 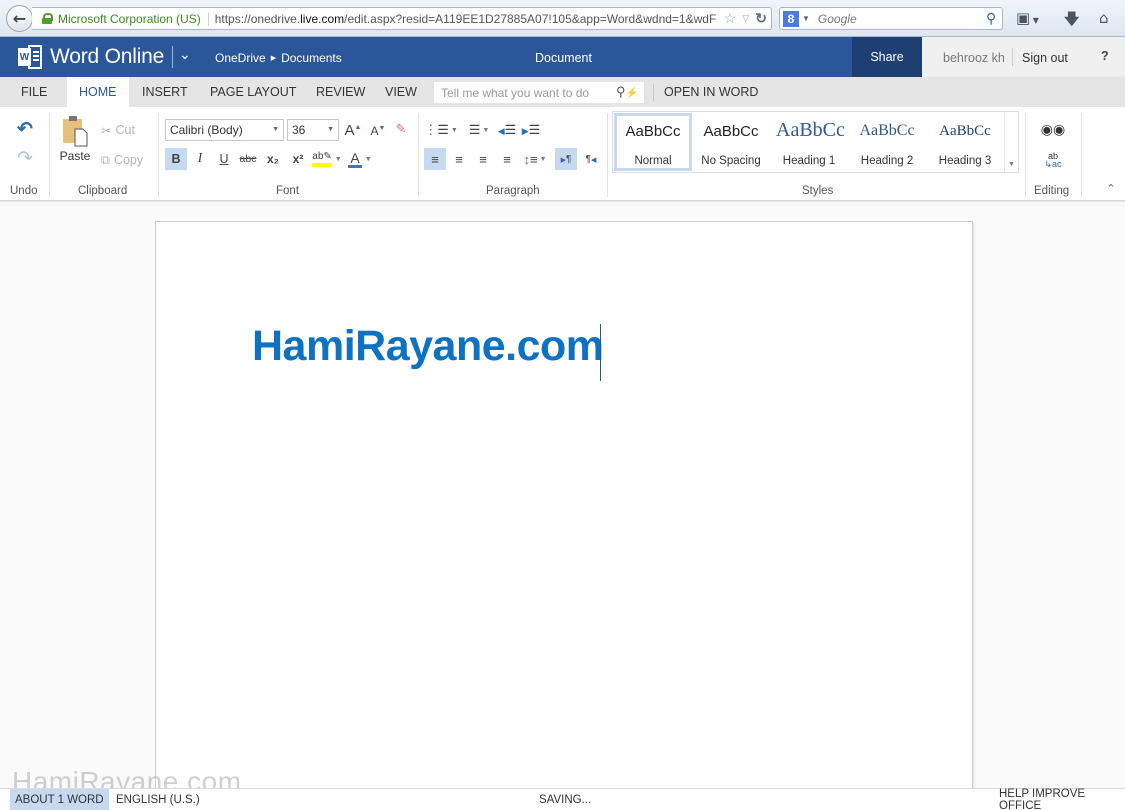 What do you see at coordinates (224, 130) in the screenshot?
I see `font-name-select: Calibri (Body) ▼` at bounding box center [224, 130].